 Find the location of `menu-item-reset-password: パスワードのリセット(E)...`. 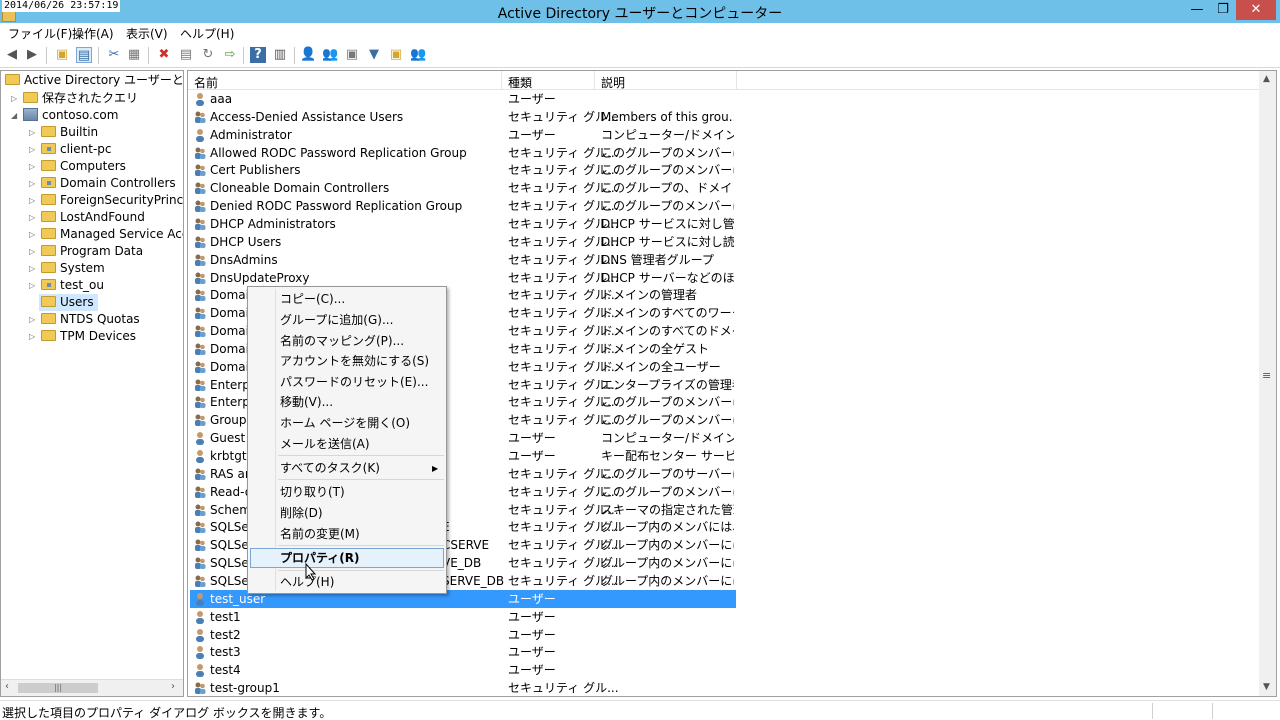

menu-item-reset-password: パスワードのリセット(E)... is located at coordinates (354, 382).